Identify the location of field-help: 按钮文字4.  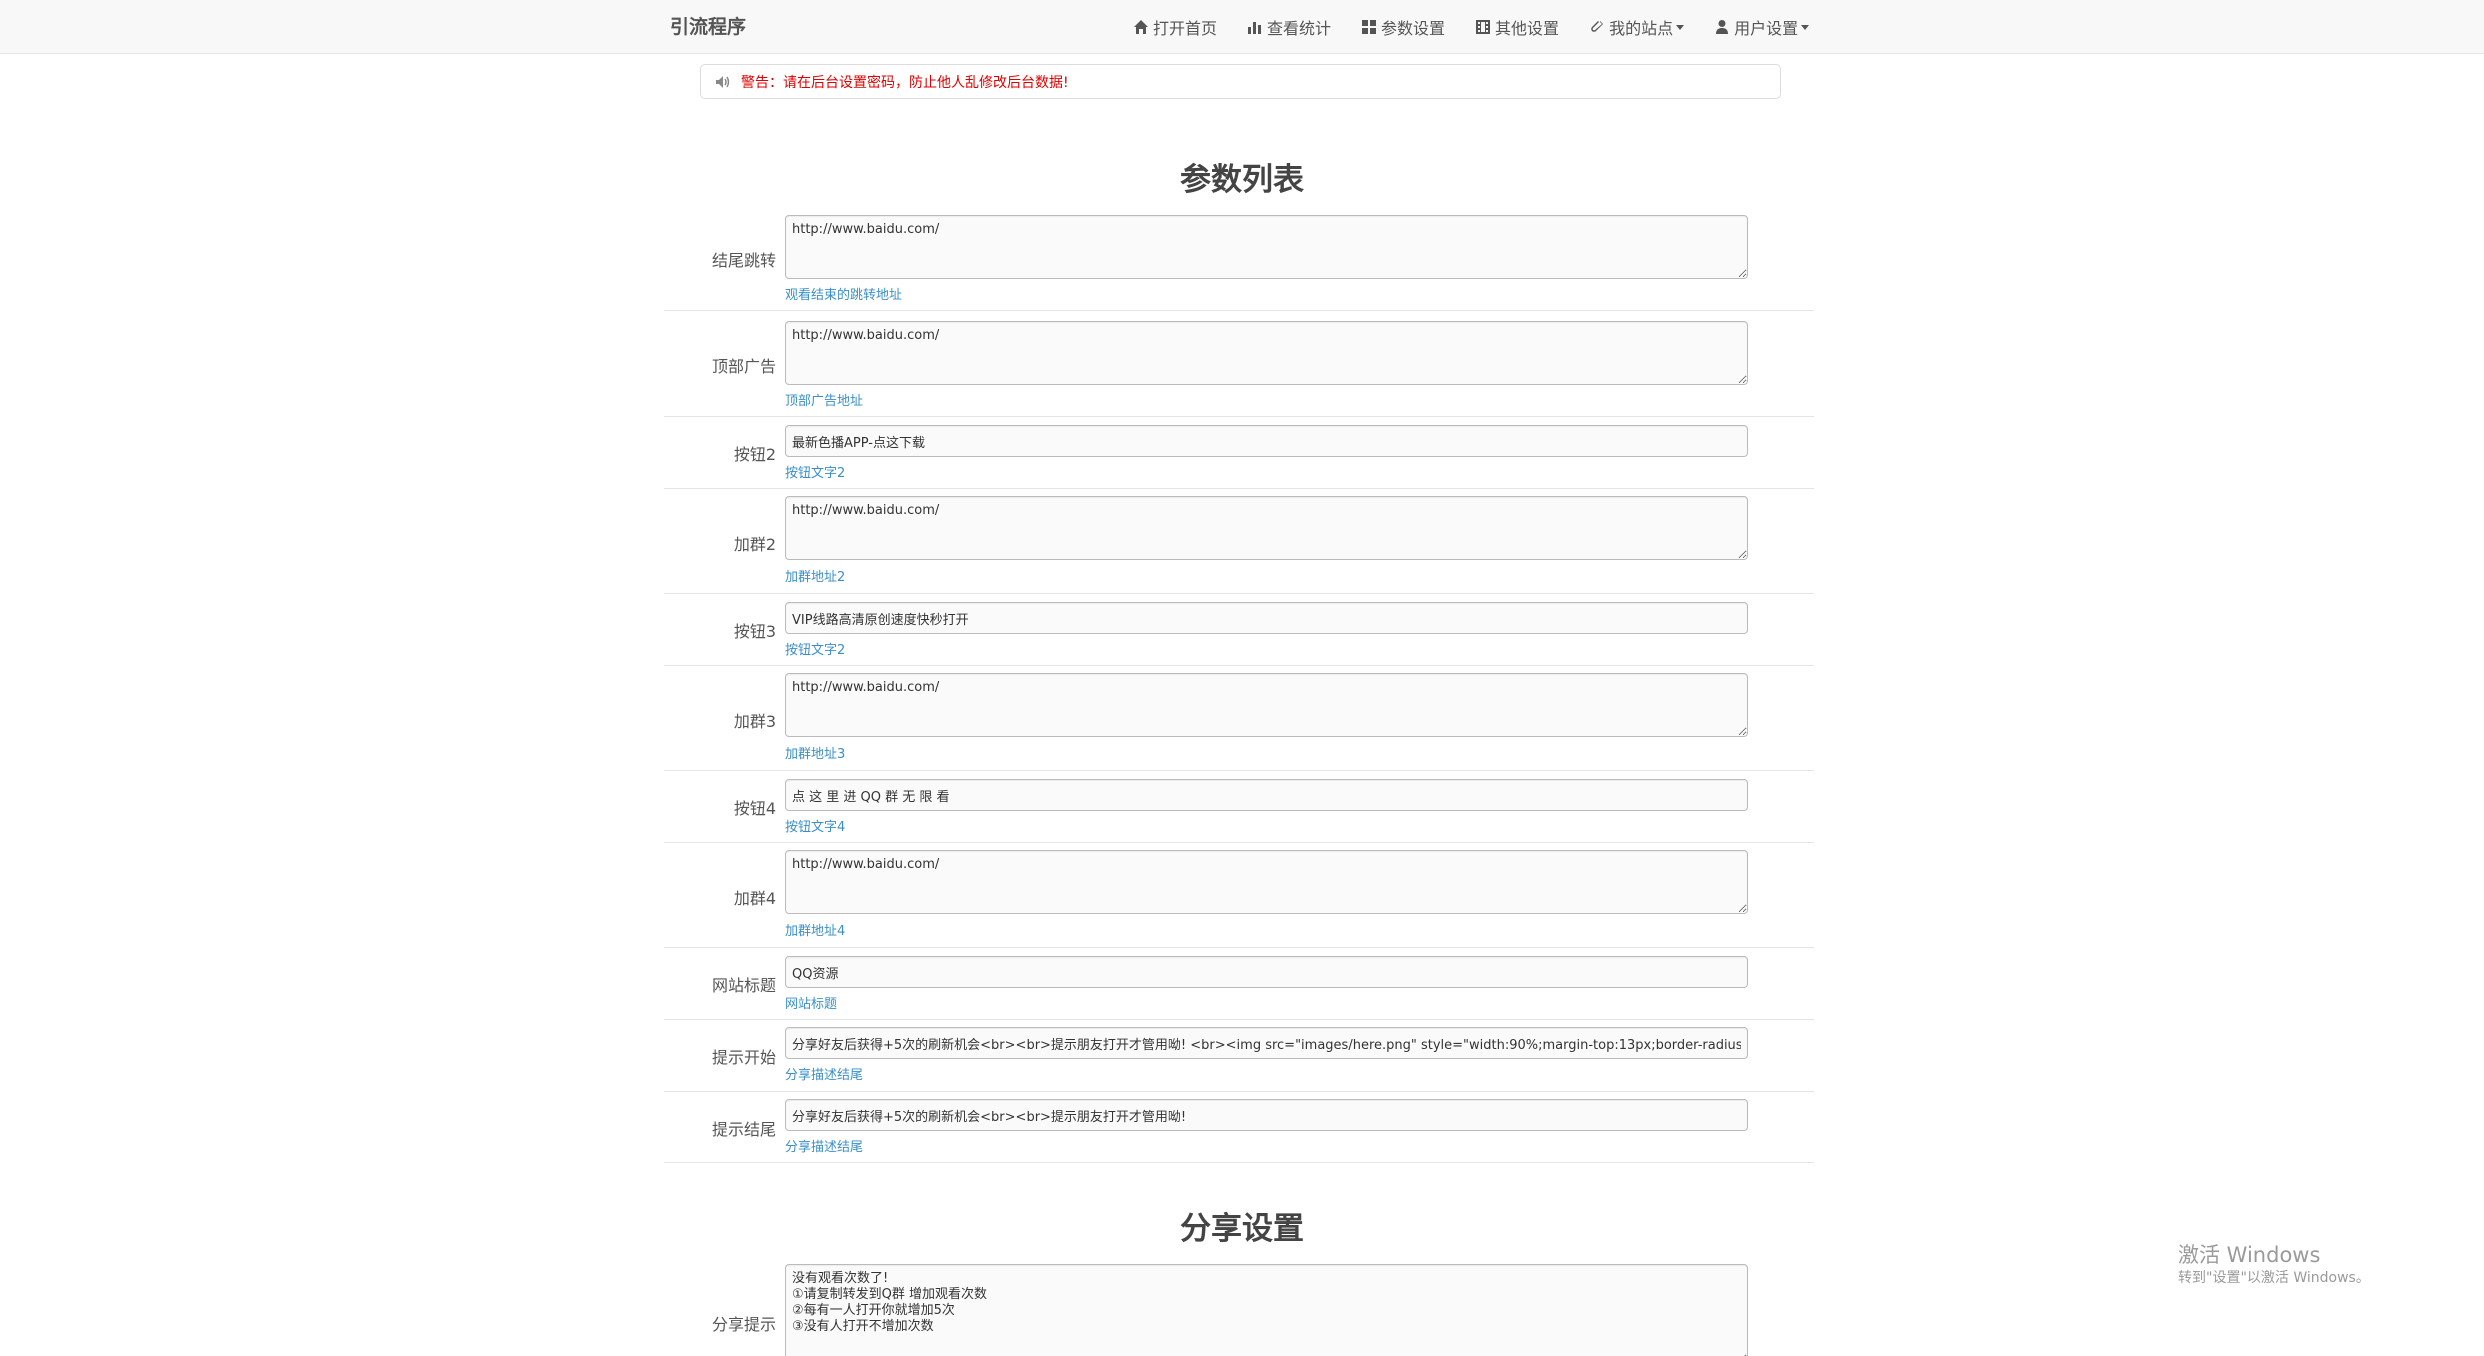
(815, 827).